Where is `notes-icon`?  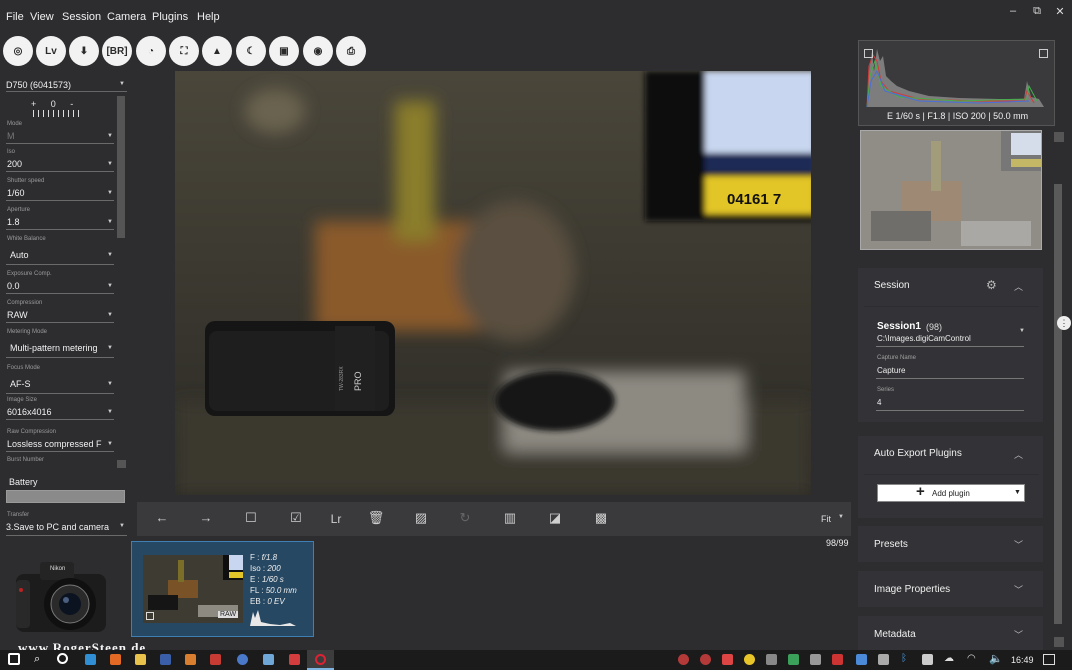
notes-icon is located at coordinates (268, 659).